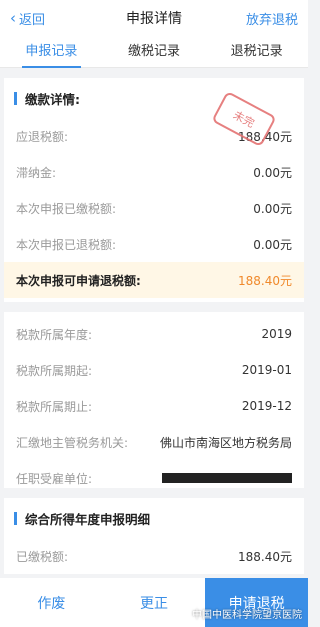 This screenshot has width=320, height=627. Describe the element at coordinates (88, 519) in the screenshot. I see `section-title: 综合所得年度申报明细` at that location.